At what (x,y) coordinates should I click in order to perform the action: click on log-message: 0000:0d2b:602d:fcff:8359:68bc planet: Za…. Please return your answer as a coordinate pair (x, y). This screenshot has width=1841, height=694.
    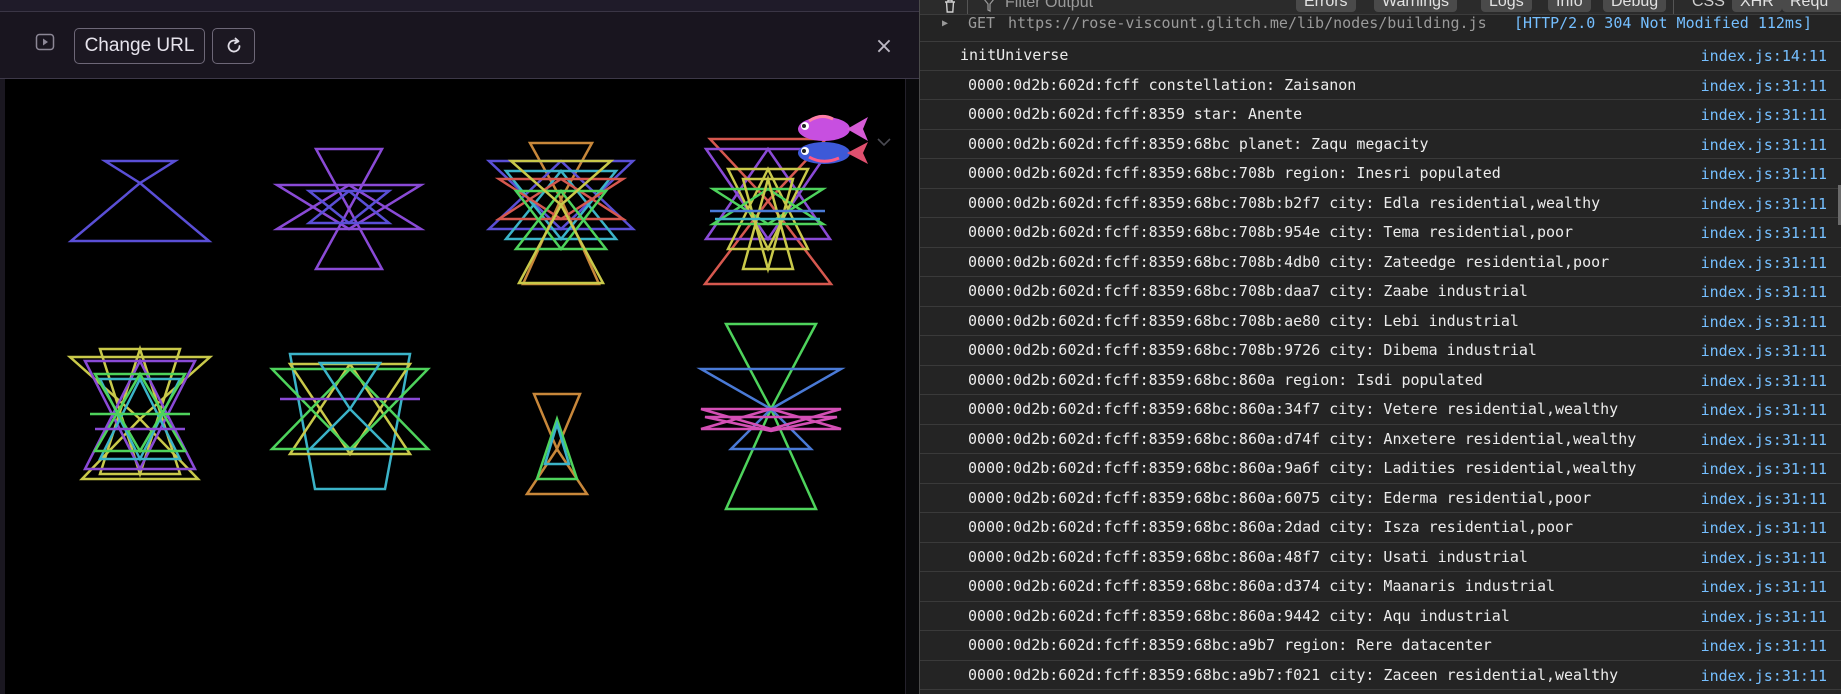
    Looking at the image, I should click on (1198, 143).